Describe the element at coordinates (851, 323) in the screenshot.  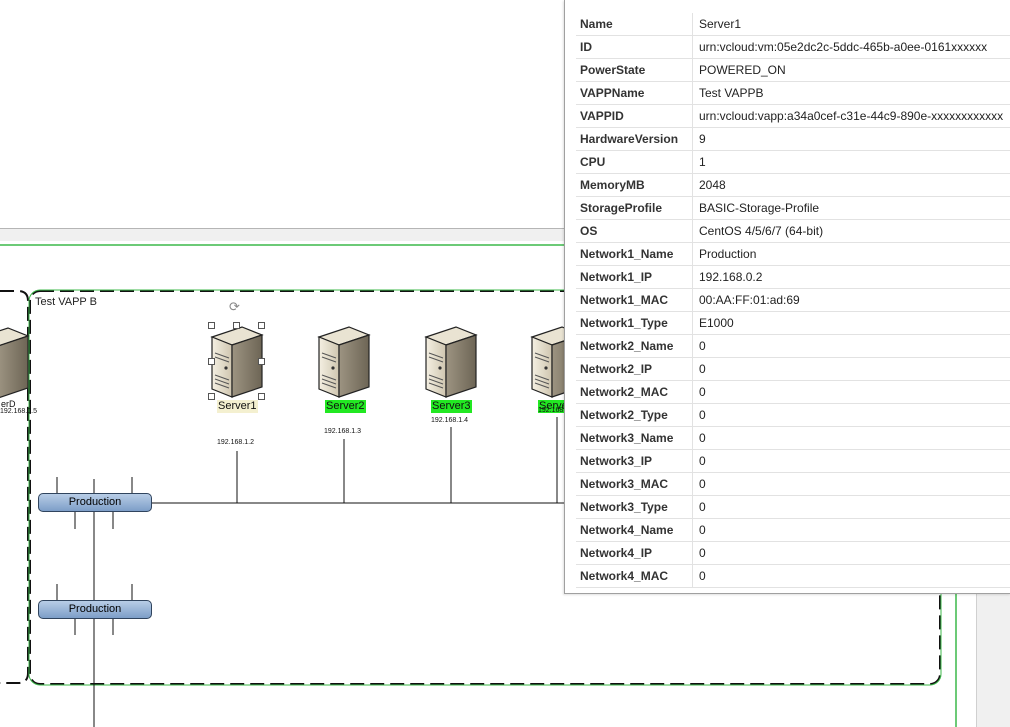
I see `property-value: E1000` at that location.